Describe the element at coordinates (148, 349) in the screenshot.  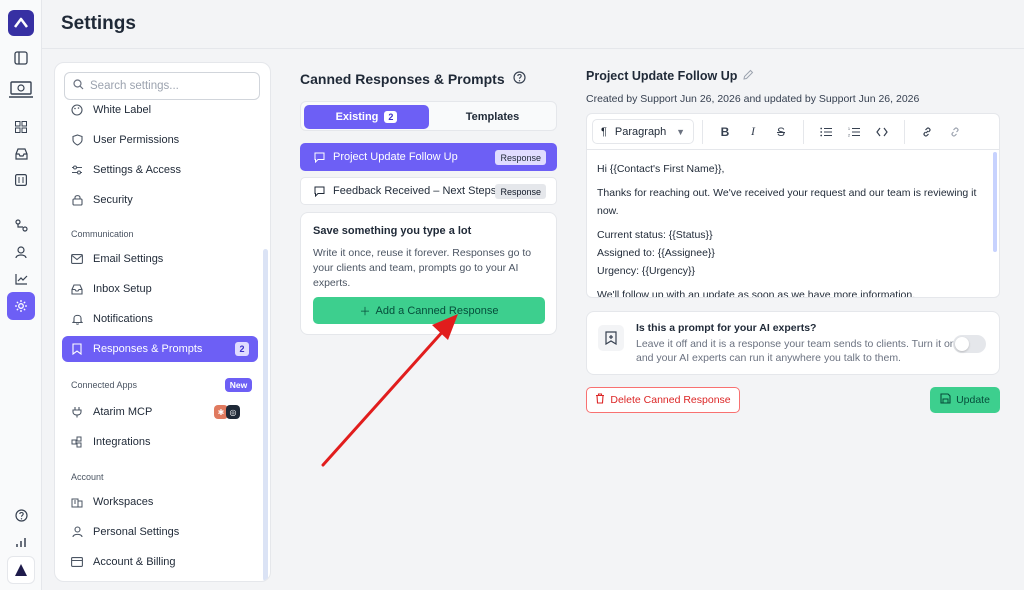
I see `sidebar-item-label: Responses & Prompts` at that location.